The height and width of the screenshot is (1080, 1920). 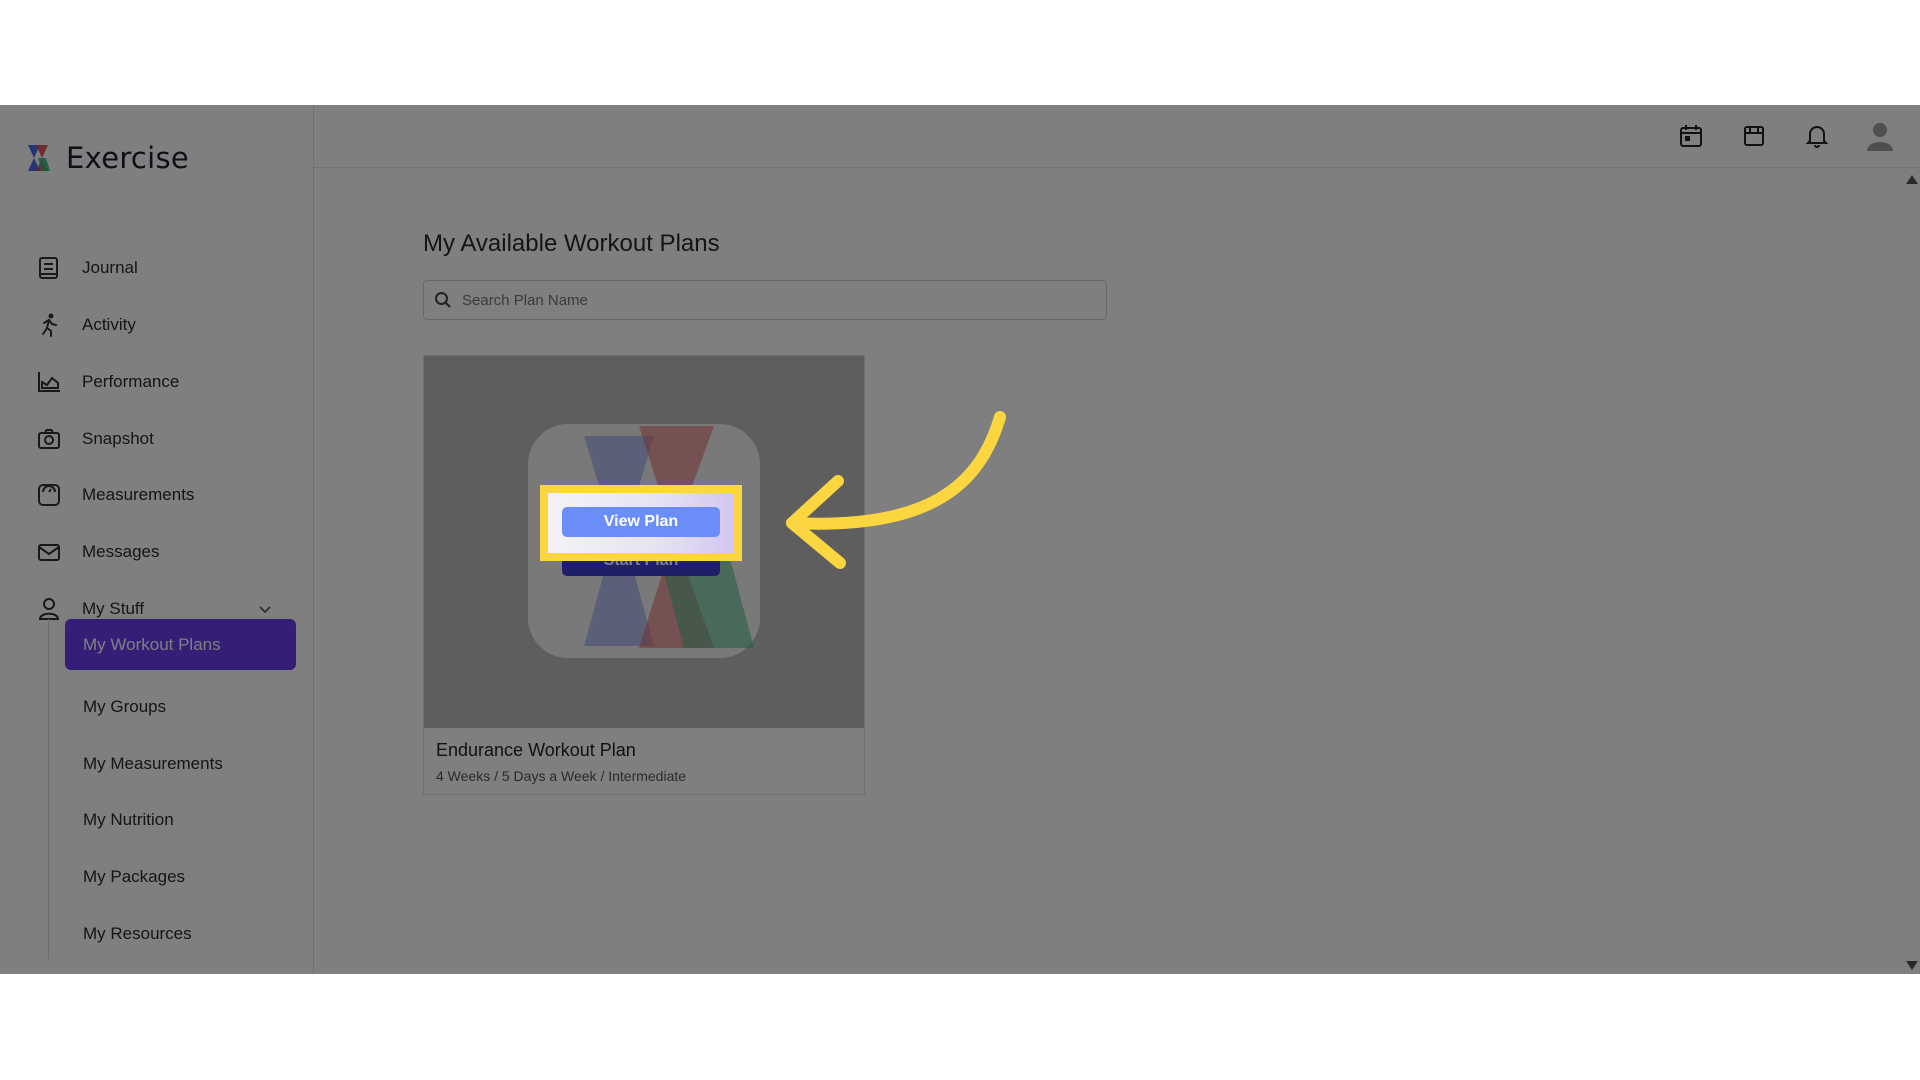 I want to click on sidebar-item-label: My Stuff, so click(x=113, y=608).